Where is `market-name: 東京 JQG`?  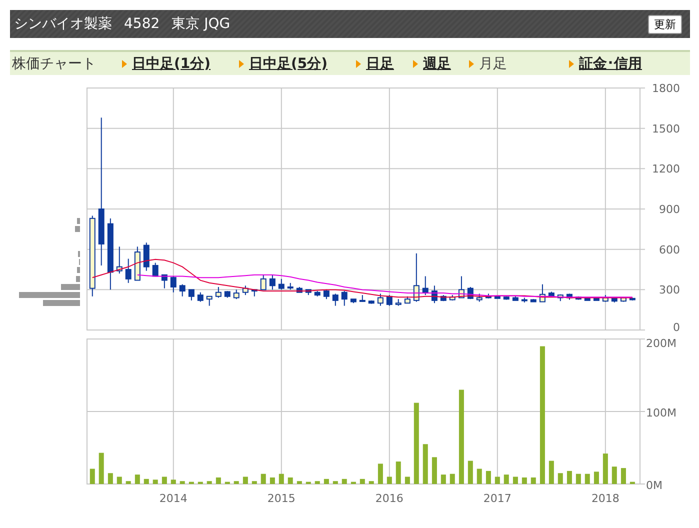 market-name: 東京 JQG is located at coordinates (201, 24).